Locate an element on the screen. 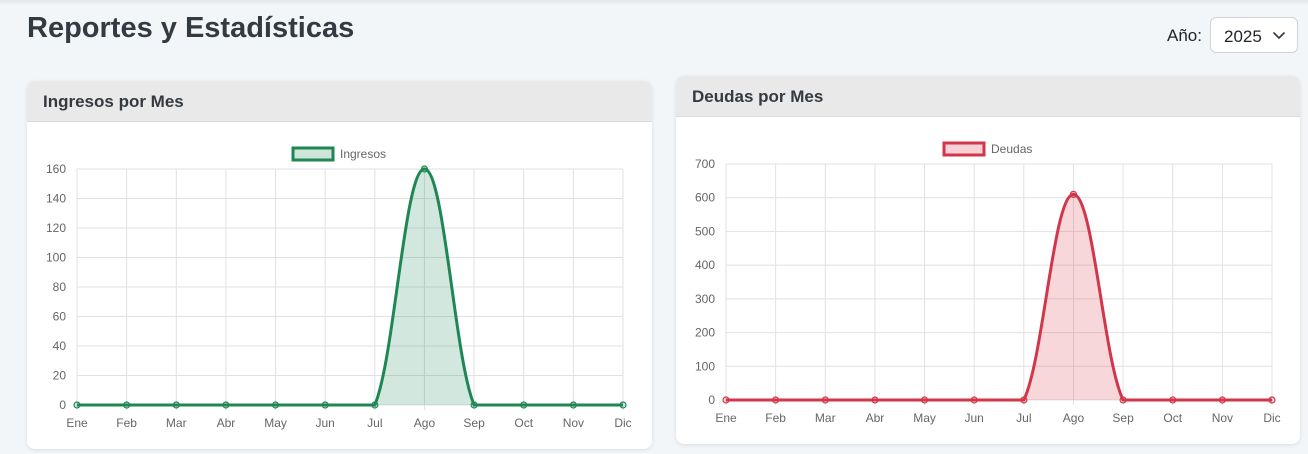  legend-label: Ingresos is located at coordinates (363, 154).